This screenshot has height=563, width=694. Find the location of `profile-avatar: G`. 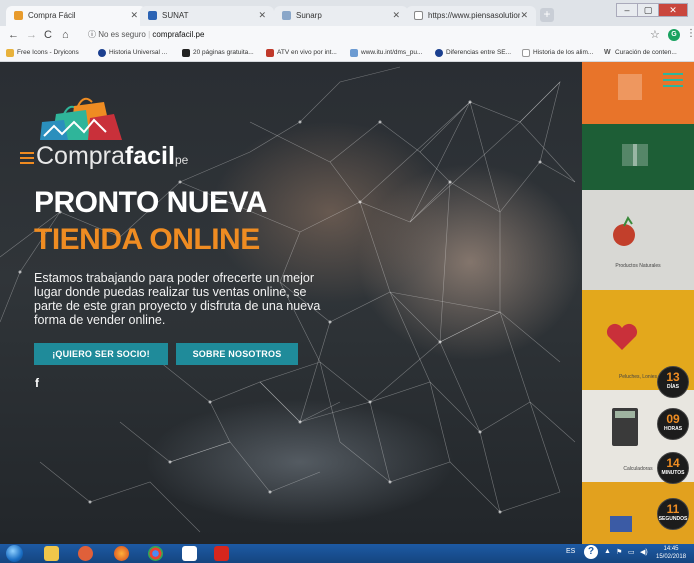

profile-avatar: G is located at coordinates (674, 35).